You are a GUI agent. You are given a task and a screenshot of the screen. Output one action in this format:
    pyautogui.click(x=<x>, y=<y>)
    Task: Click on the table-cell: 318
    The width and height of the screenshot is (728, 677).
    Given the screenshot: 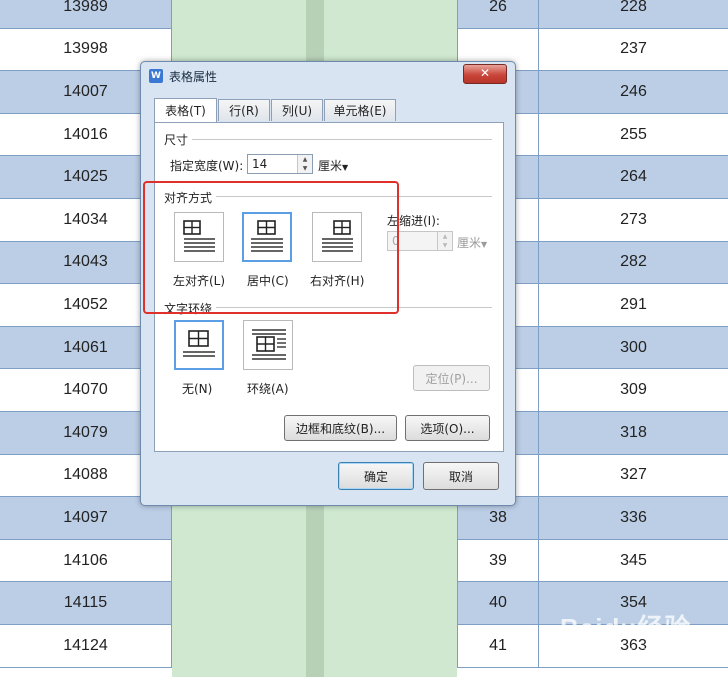 What is the action you would take?
    pyautogui.click(x=633, y=433)
    